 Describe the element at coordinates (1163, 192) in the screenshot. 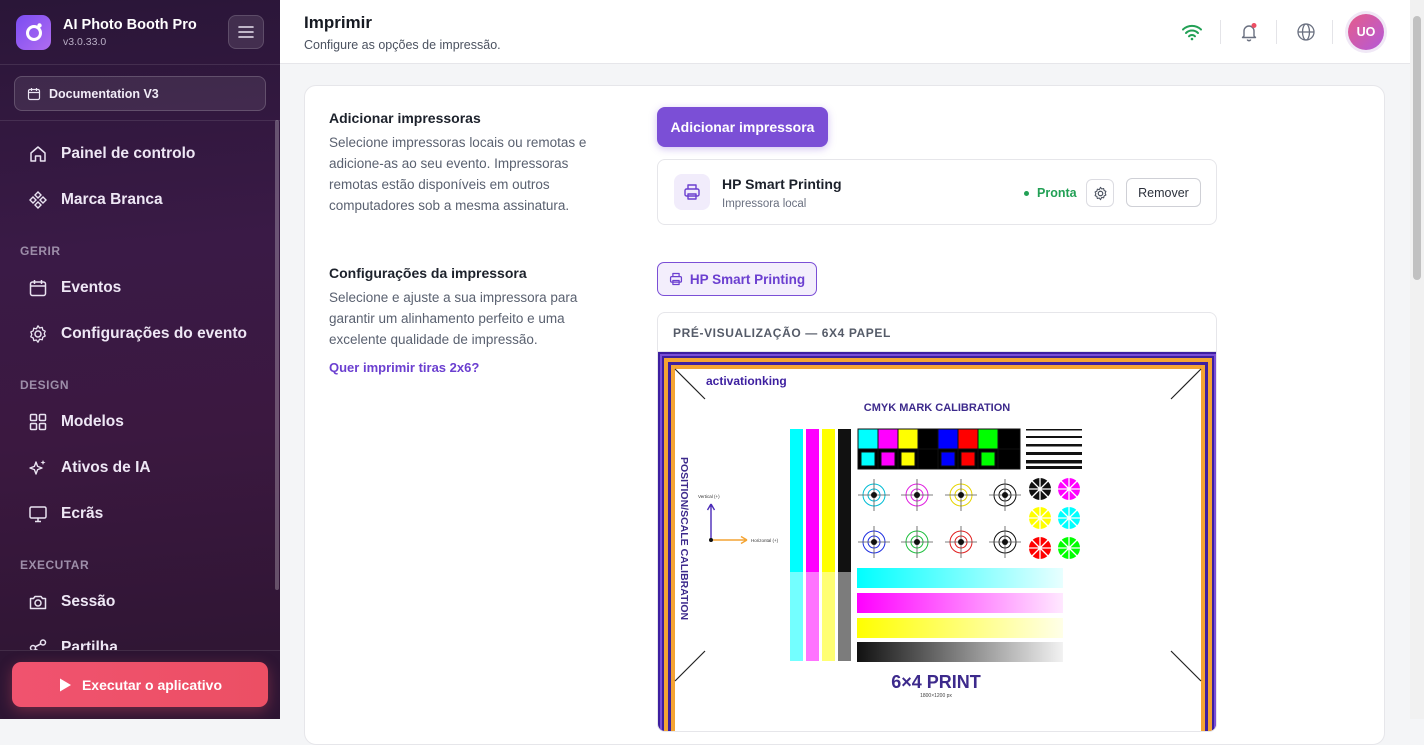

I see `remove-printer-button: Remover` at that location.